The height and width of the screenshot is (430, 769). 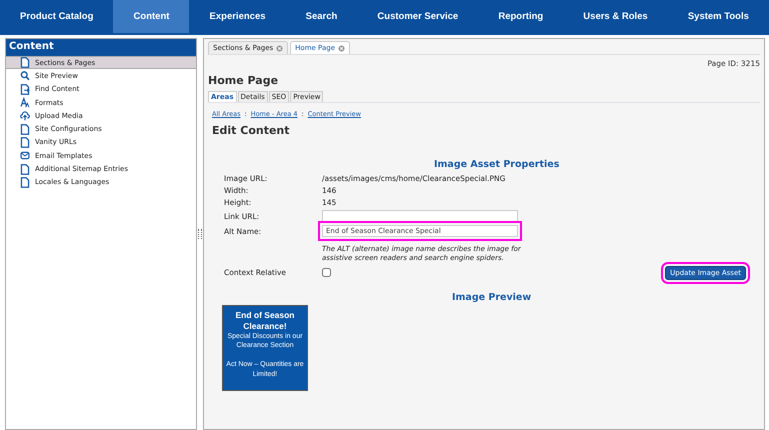 I want to click on sidebar-title: Content, so click(x=101, y=47).